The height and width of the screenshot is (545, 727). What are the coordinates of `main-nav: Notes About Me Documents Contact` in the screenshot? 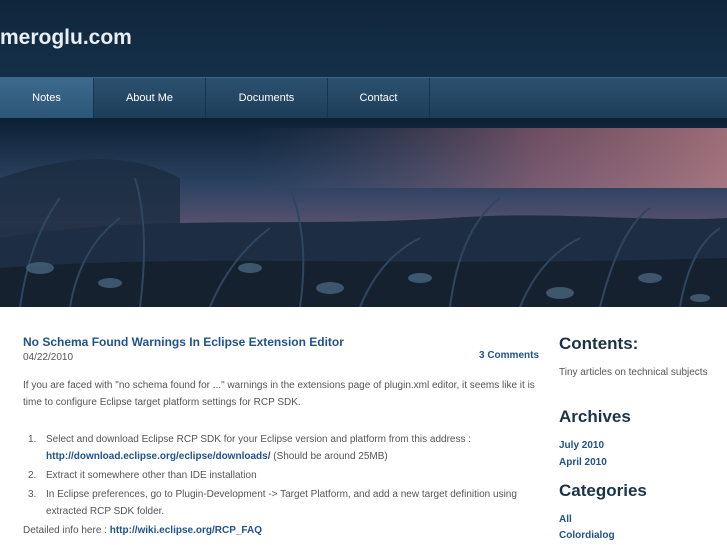 It's located at (363, 98).